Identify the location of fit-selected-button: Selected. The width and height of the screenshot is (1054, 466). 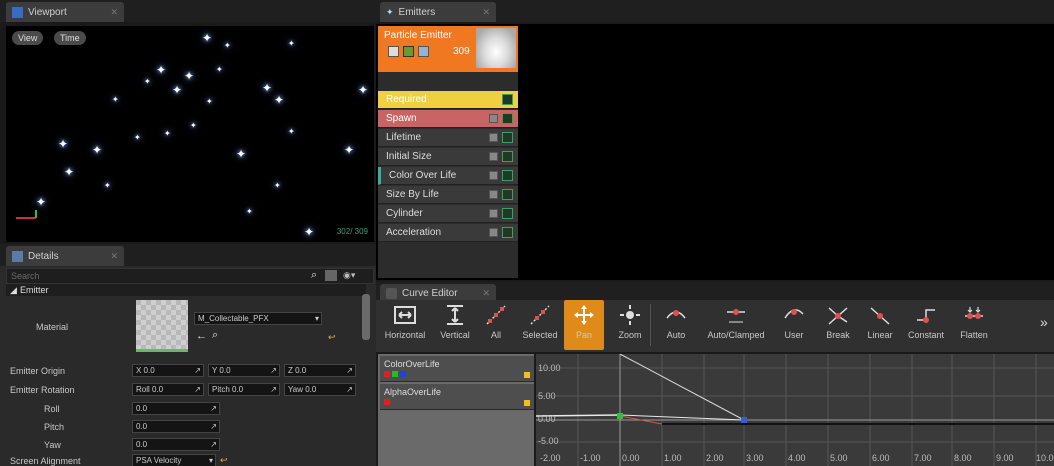
(540, 325).